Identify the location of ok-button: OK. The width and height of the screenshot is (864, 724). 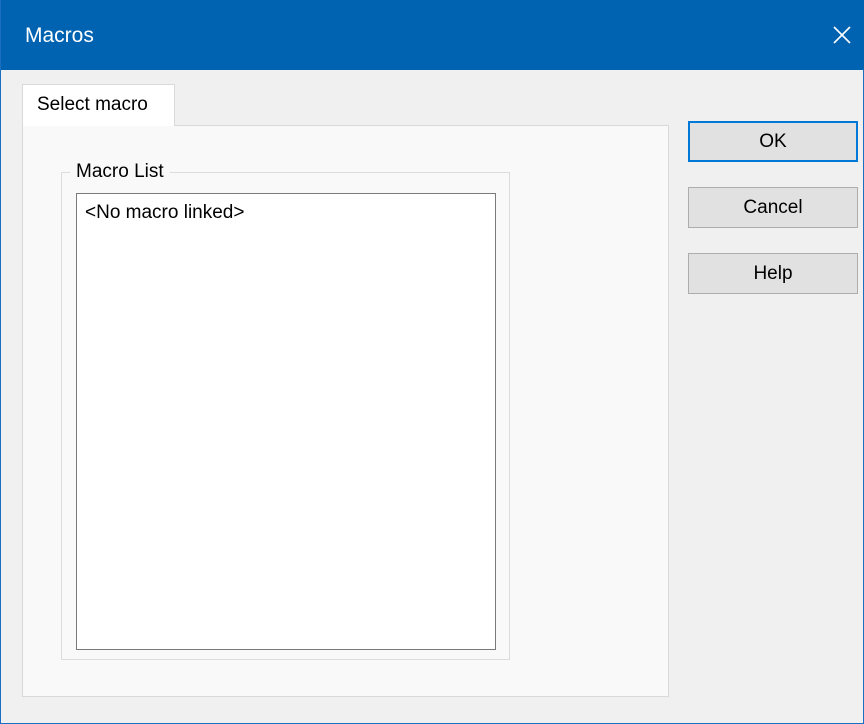
(773, 141).